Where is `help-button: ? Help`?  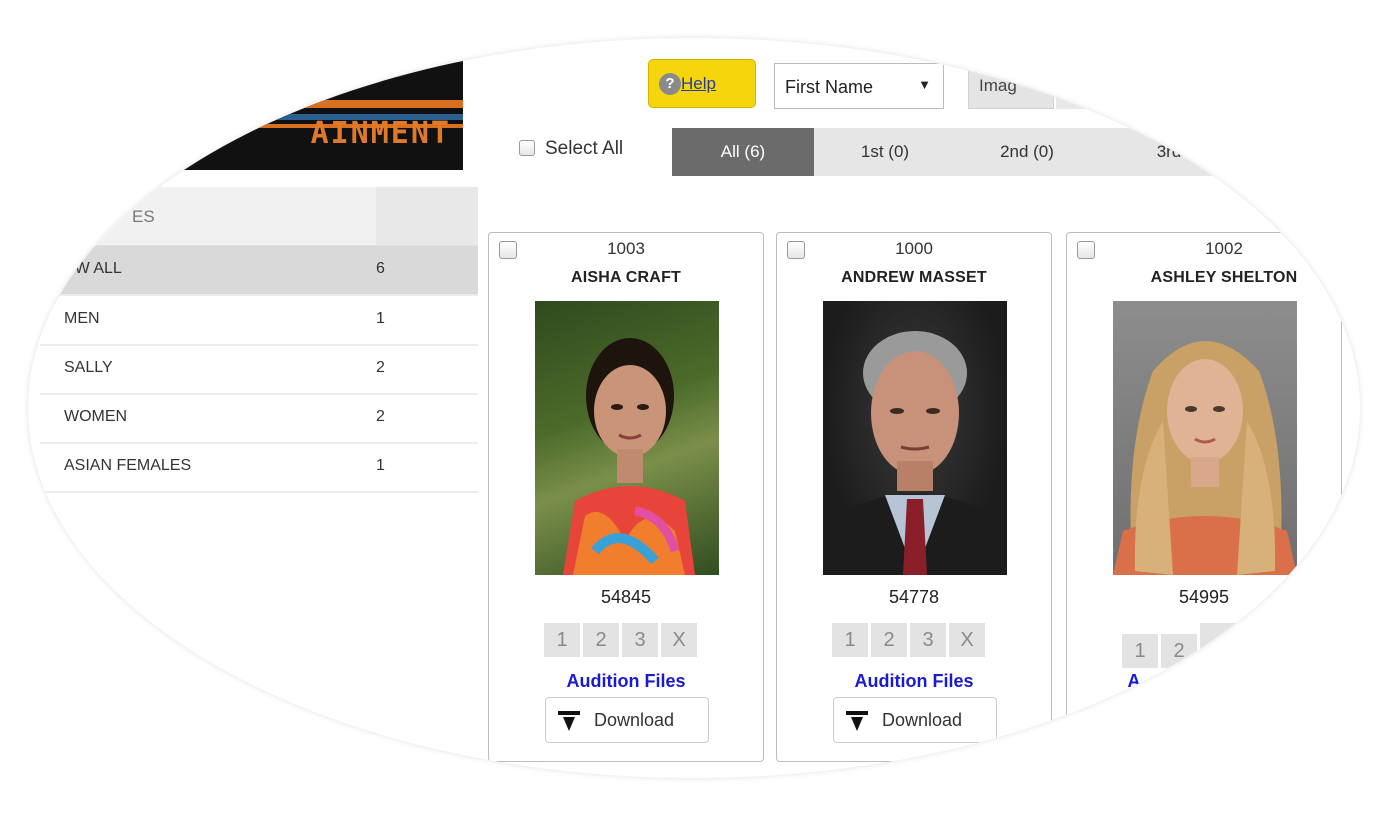 help-button: ? Help is located at coordinates (702, 83).